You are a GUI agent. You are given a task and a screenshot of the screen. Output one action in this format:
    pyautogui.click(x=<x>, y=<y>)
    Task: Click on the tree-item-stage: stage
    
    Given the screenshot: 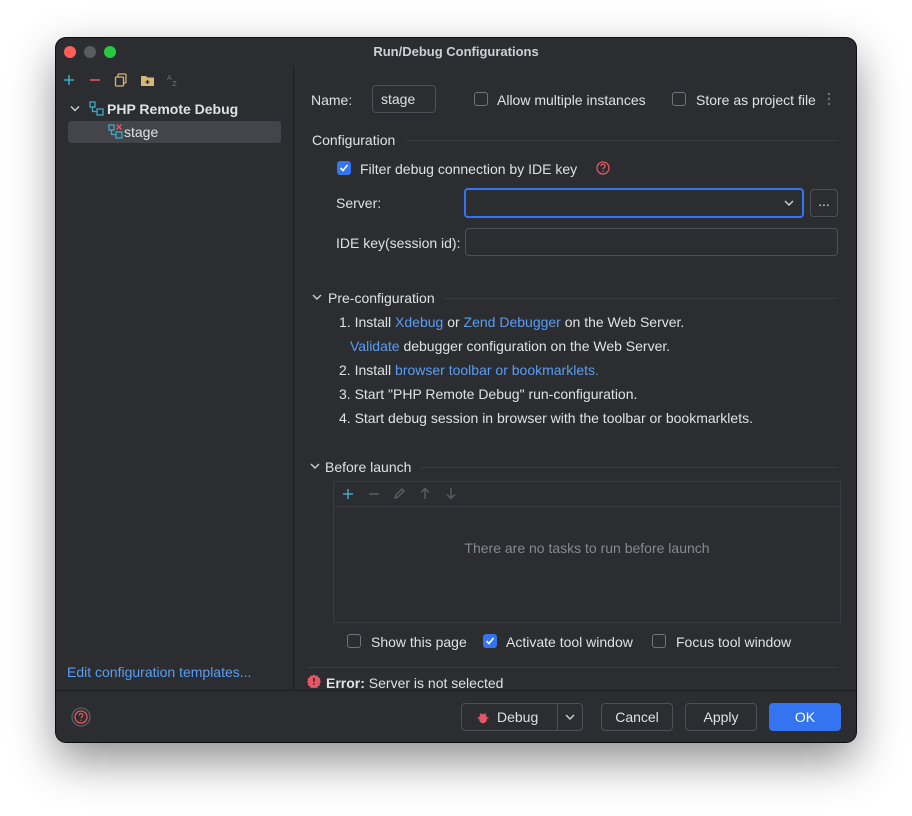 What is the action you would take?
    pyautogui.click(x=174, y=132)
    